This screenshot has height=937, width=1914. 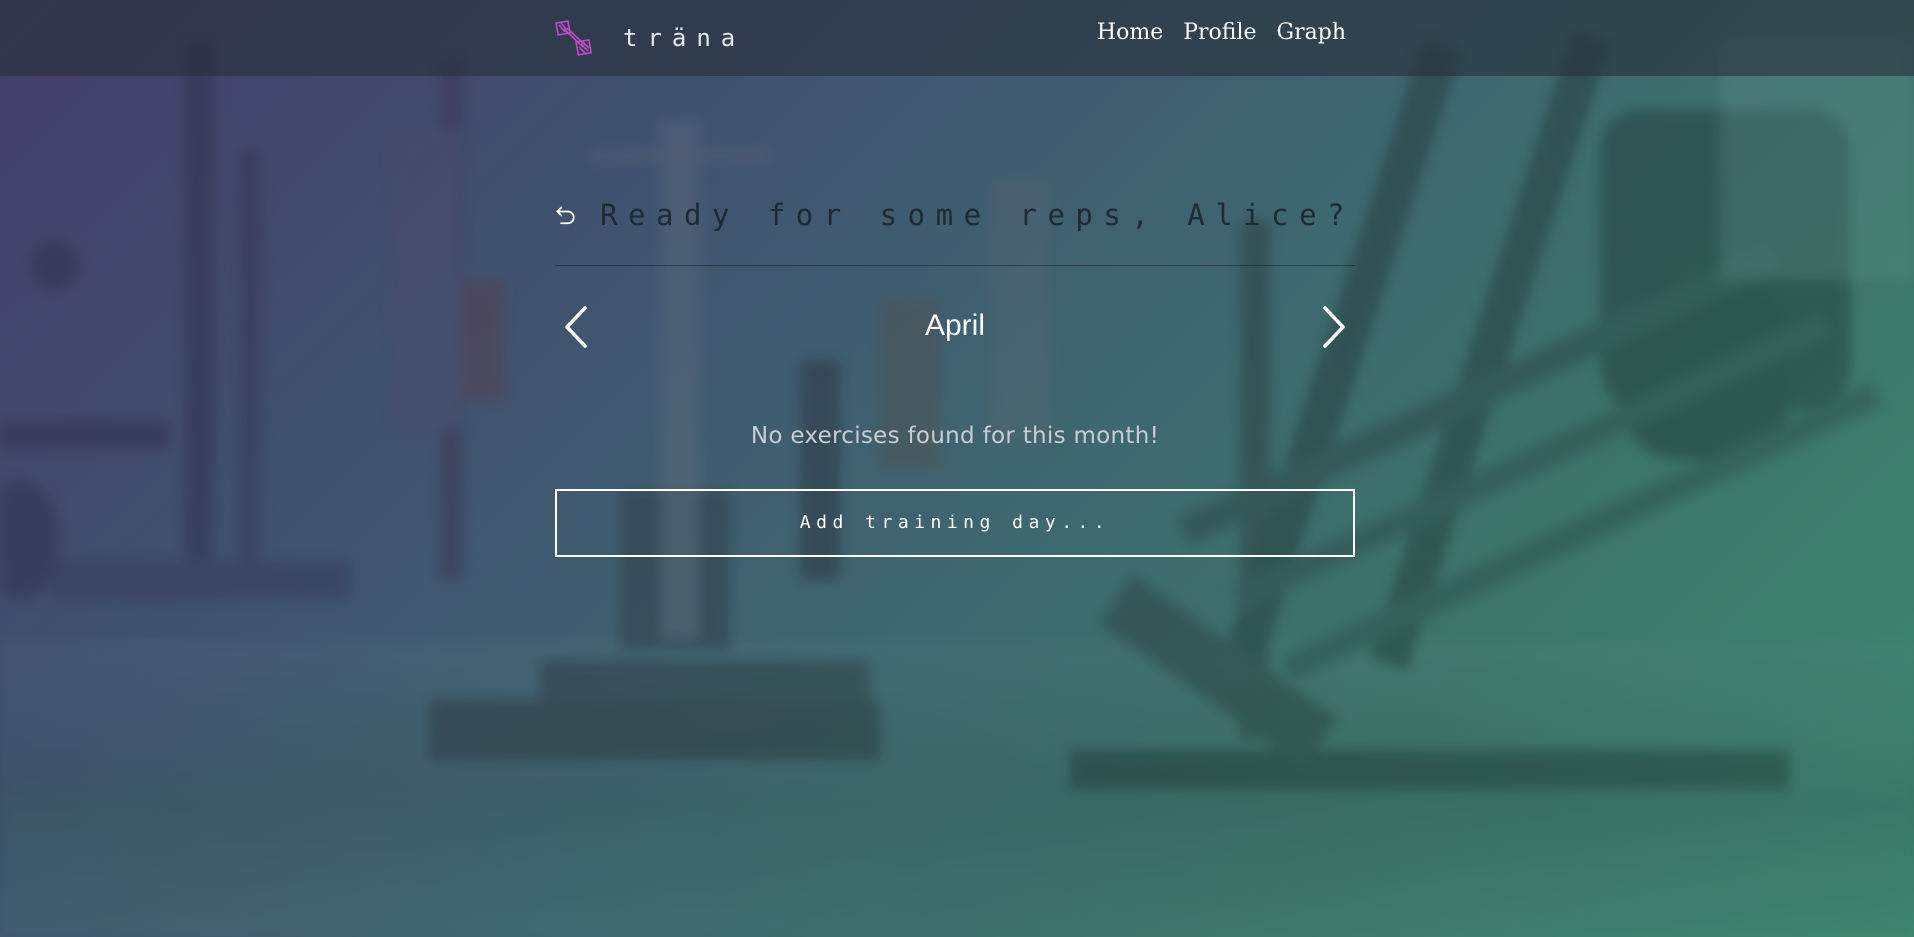 What do you see at coordinates (565, 215) in the screenshot?
I see `undo-arrow-icon` at bounding box center [565, 215].